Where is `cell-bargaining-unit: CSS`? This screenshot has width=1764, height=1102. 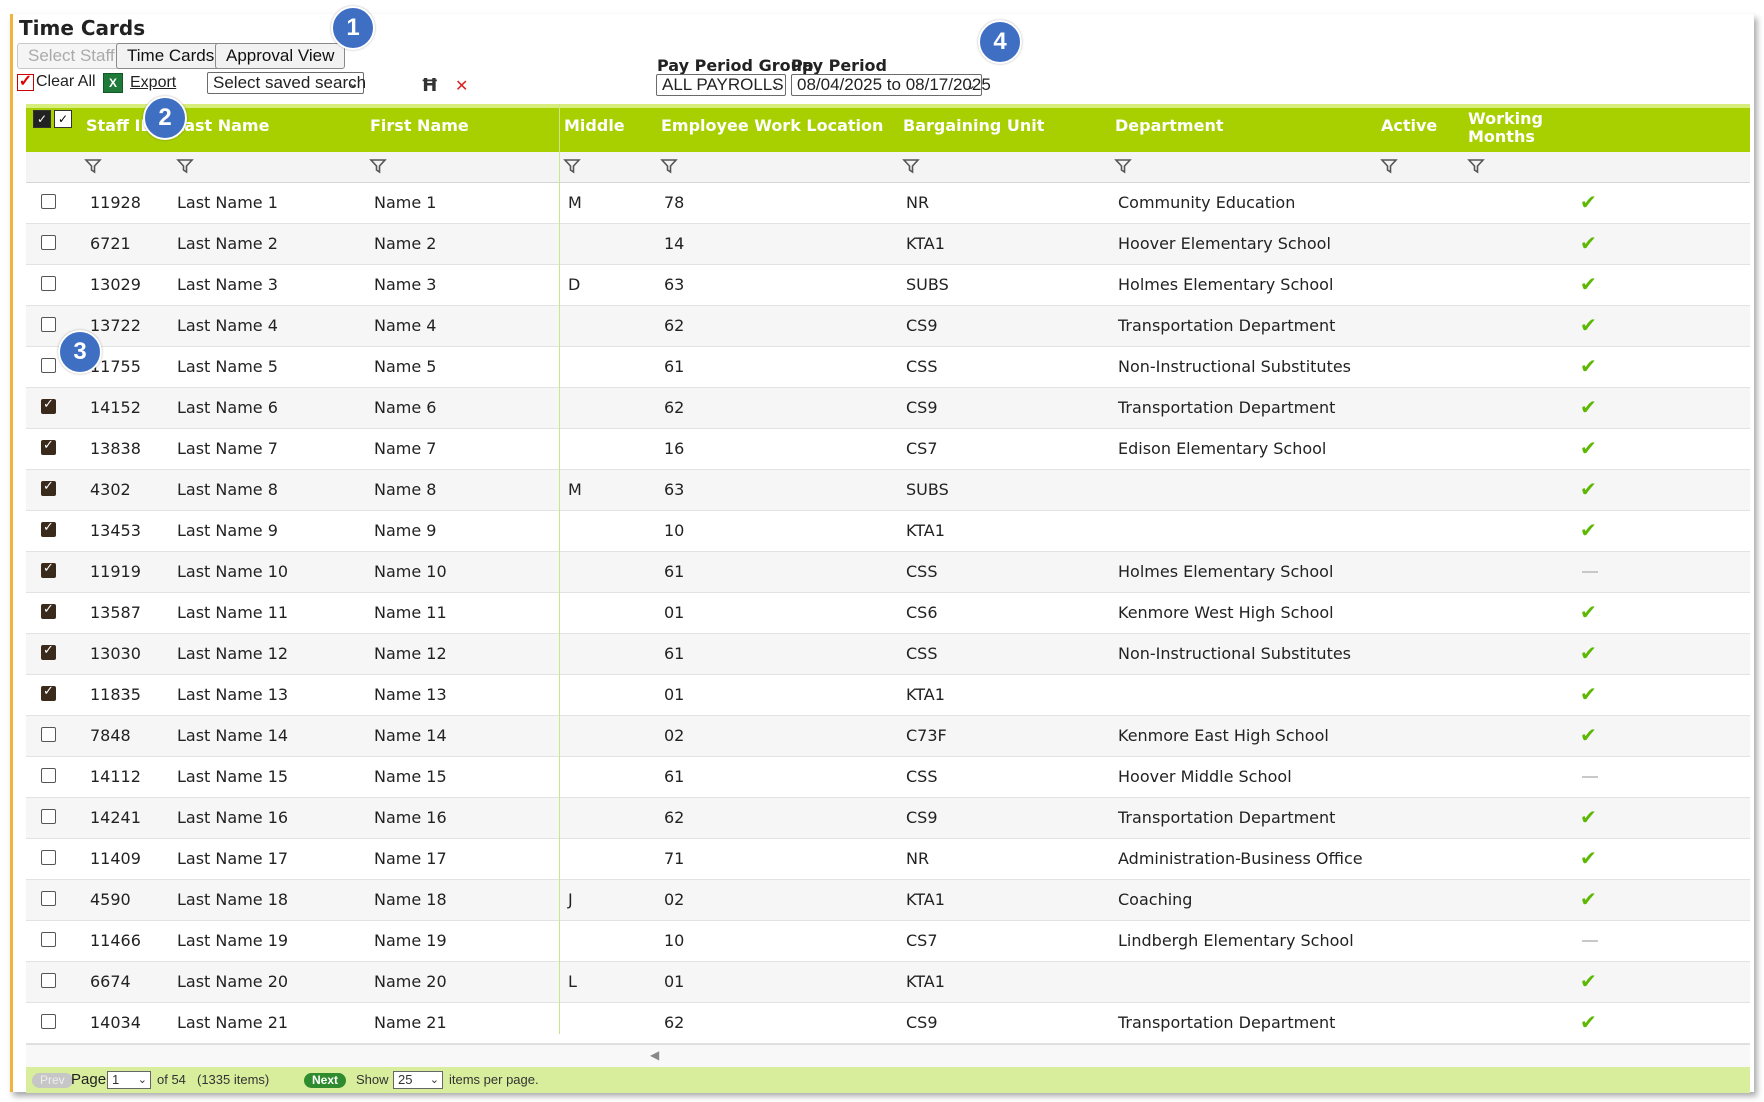
cell-bargaining-unit: CSS is located at coordinates (922, 653).